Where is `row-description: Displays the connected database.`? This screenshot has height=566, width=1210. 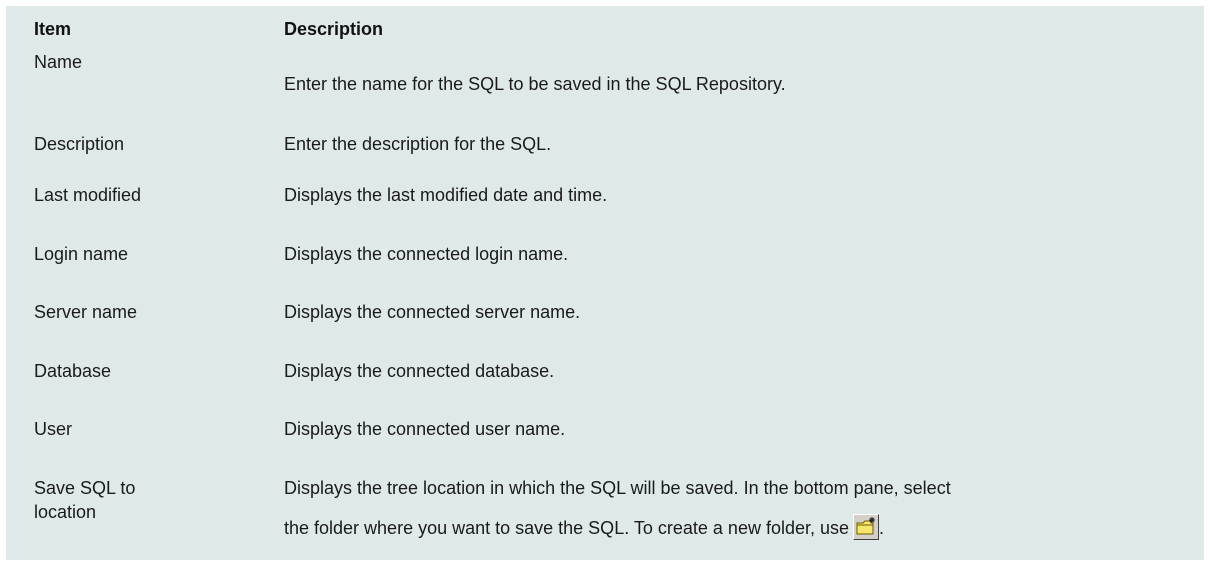 row-description: Displays the connected database. is located at coordinates (419, 371).